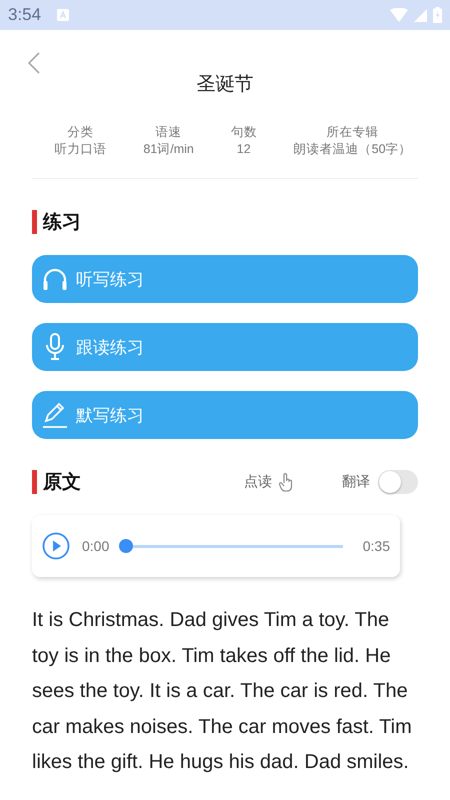  I want to click on translate-toggle, so click(398, 482).